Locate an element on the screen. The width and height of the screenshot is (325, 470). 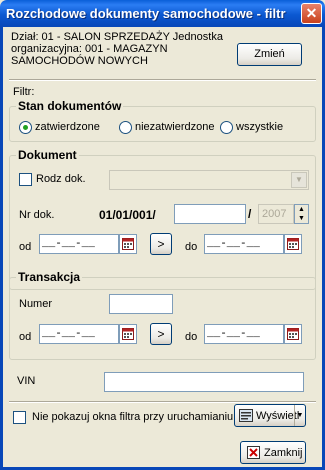
radio-approved is located at coordinates (25, 127).